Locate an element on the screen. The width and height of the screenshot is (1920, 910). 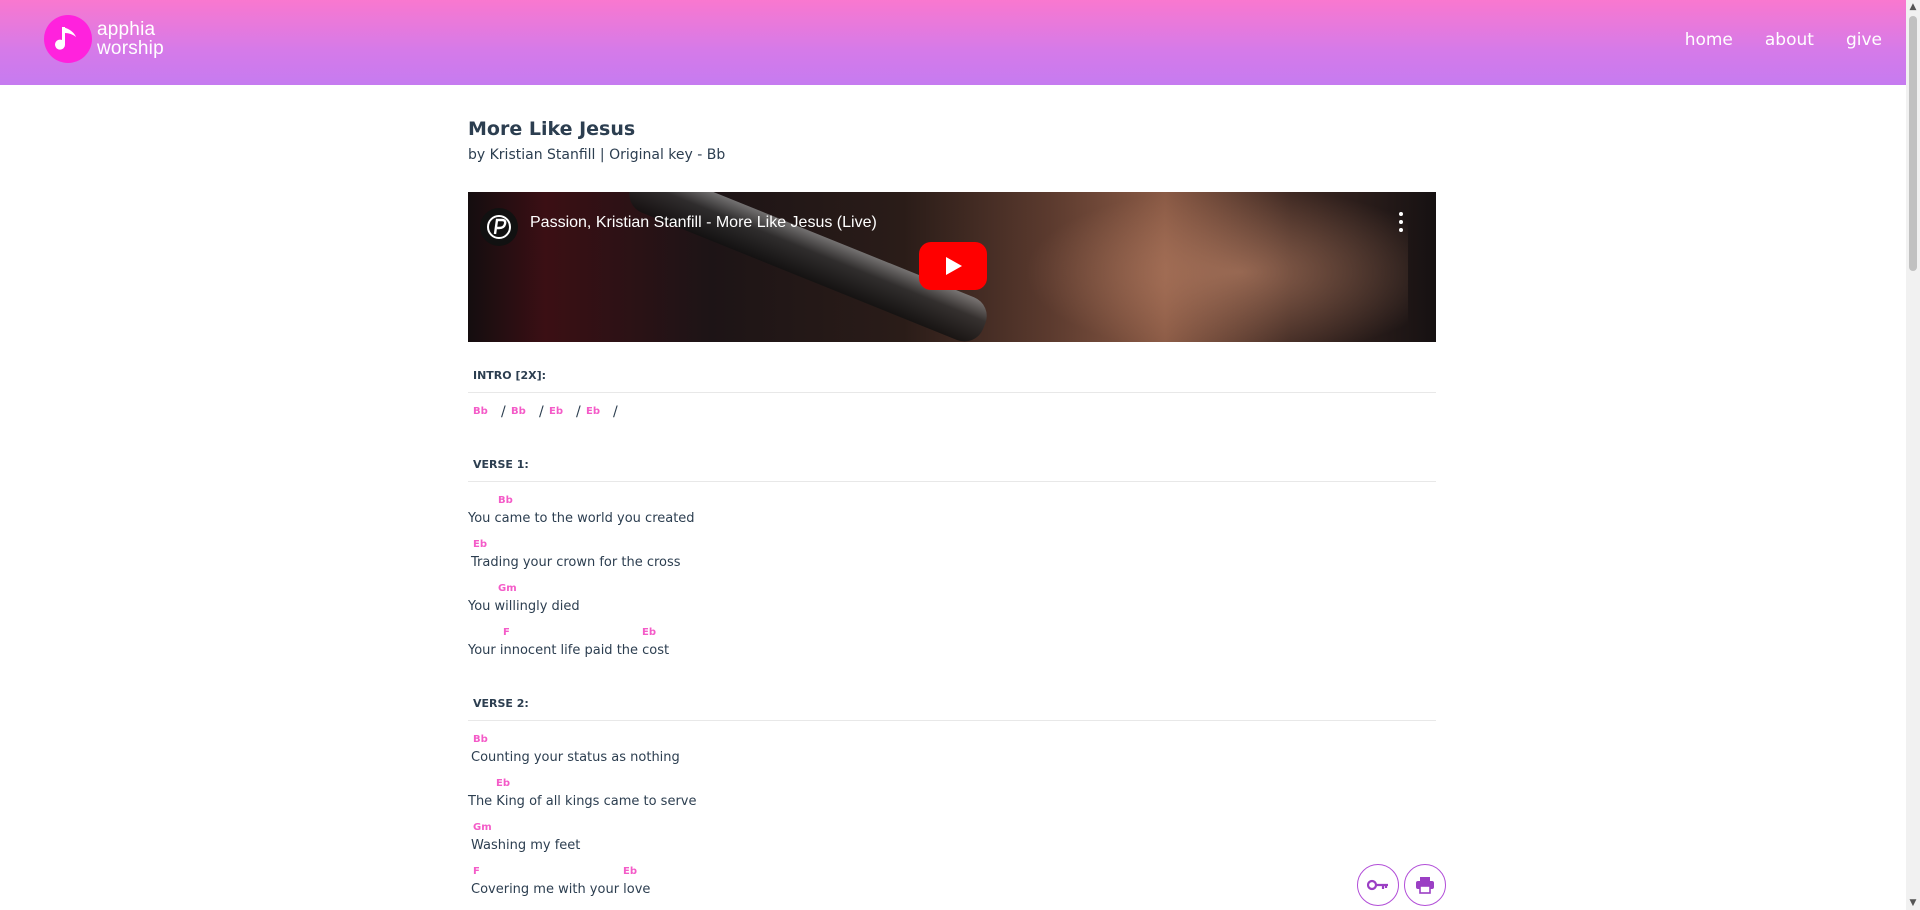
music-note-icon is located at coordinates (68, 39).